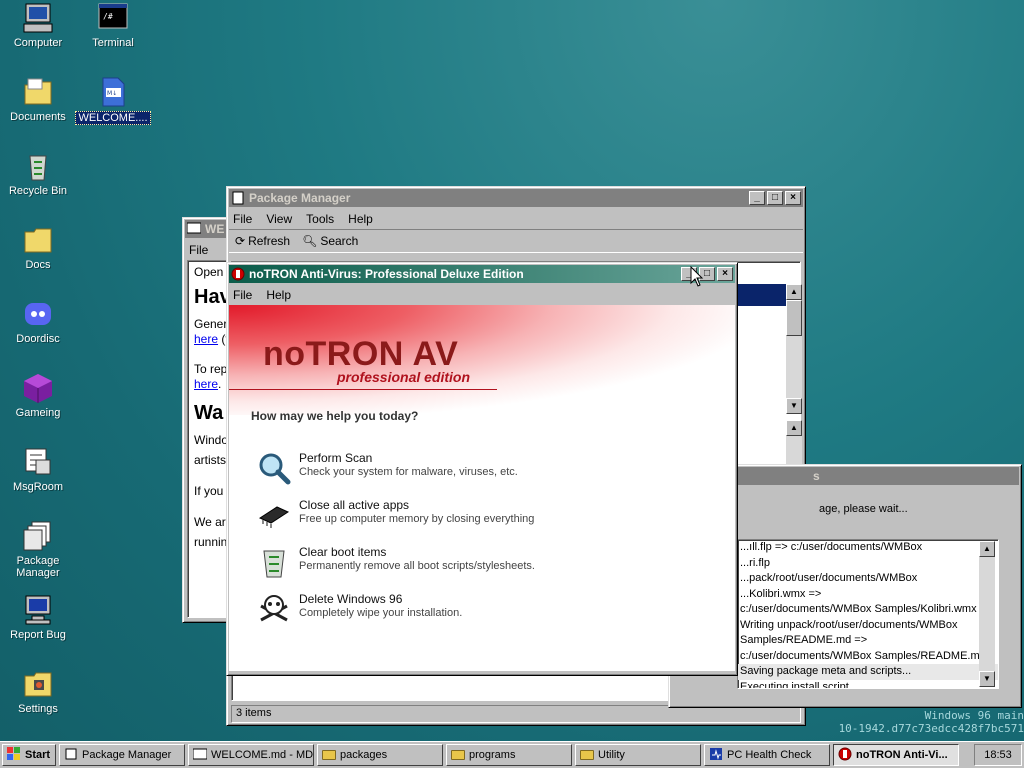 This screenshot has width=1024, height=768. I want to click on desktop-icon-settings: Settings, so click(38, 691).